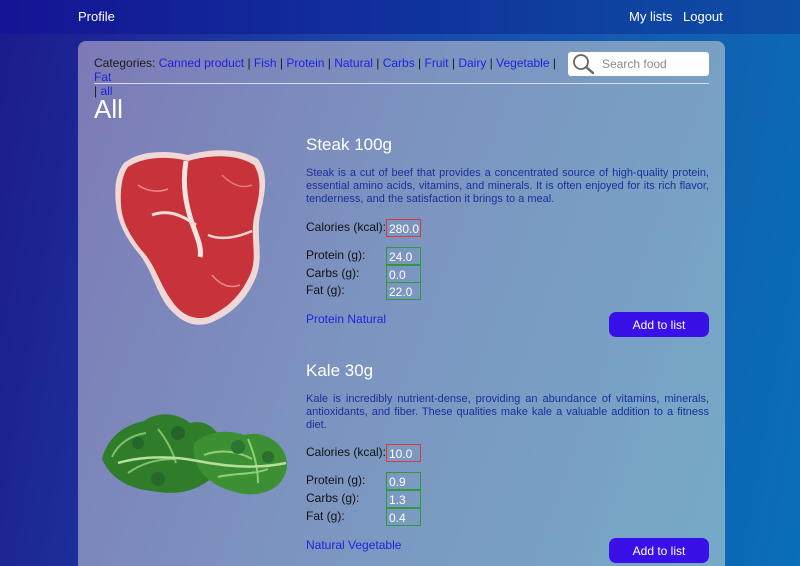  Describe the element at coordinates (703, 16) in the screenshot. I see `nav-logout-link: Logout` at that location.